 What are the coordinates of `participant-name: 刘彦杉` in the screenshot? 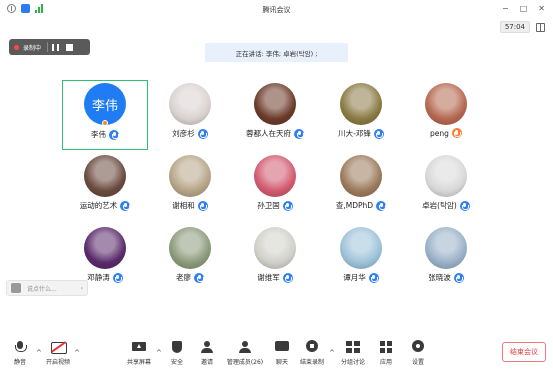 It's located at (183, 133).